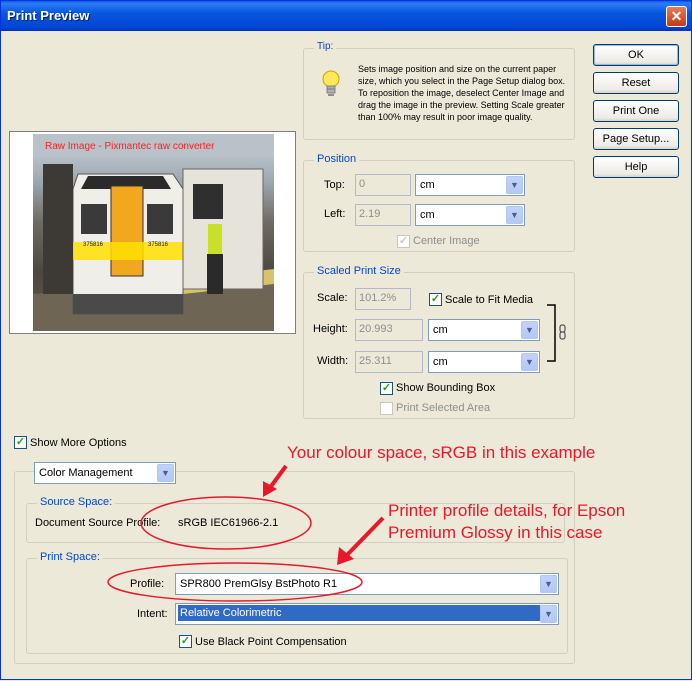 The height and width of the screenshot is (681, 692). What do you see at coordinates (636, 55) in the screenshot?
I see `ok-button: OK` at bounding box center [636, 55].